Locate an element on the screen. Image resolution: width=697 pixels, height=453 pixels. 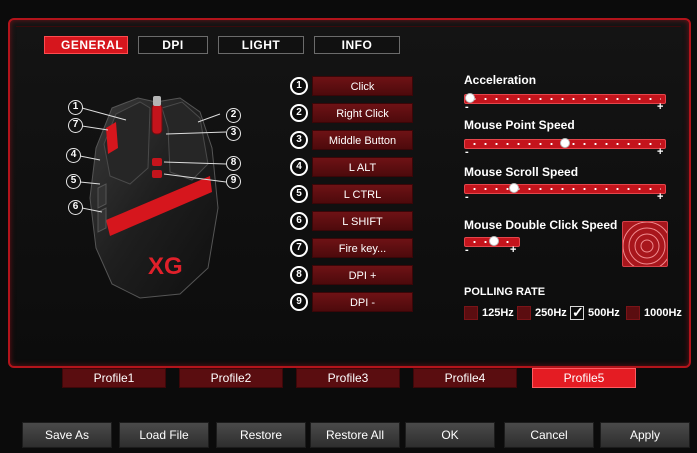
point-speed-slider-knob is located at coordinates (565, 143).